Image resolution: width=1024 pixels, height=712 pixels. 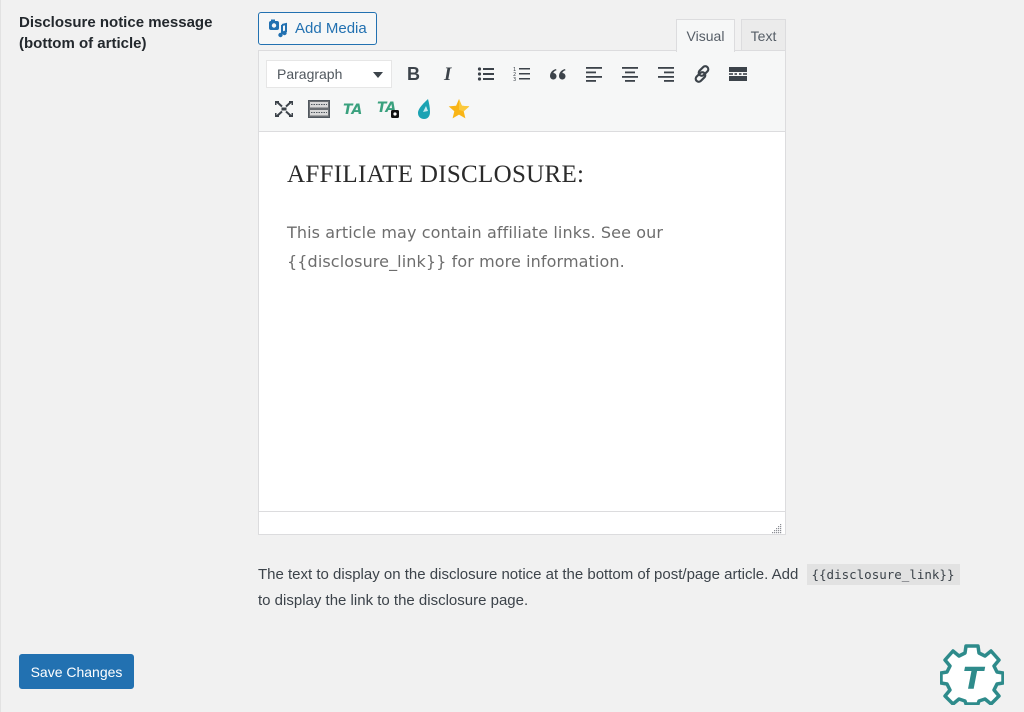 I want to click on editor-toolbar: Paragraph B I 1 2 3 TA TA, so click(x=522, y=91).